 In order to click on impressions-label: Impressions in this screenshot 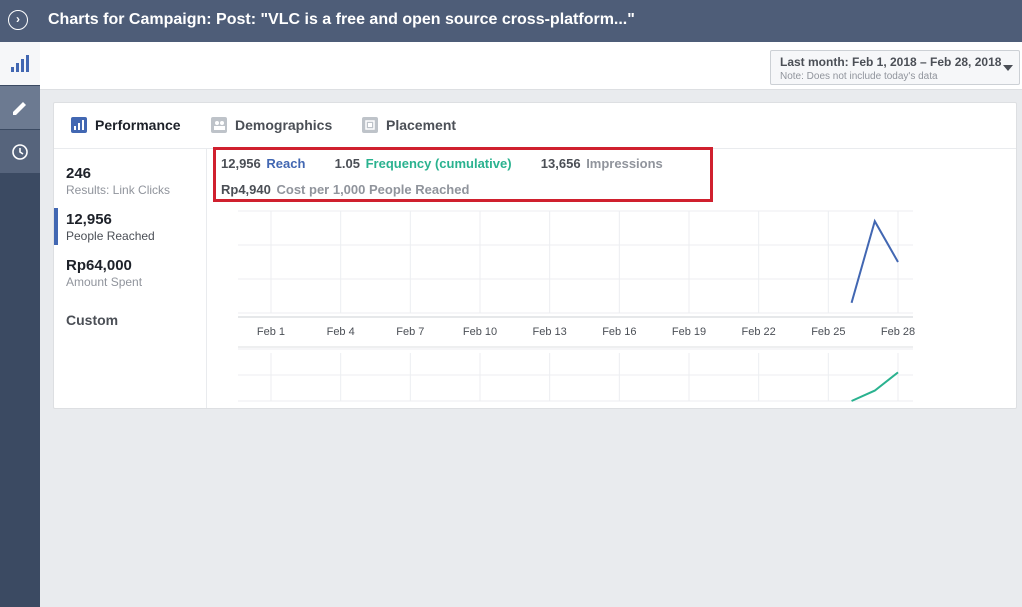, I will do `click(624, 163)`.